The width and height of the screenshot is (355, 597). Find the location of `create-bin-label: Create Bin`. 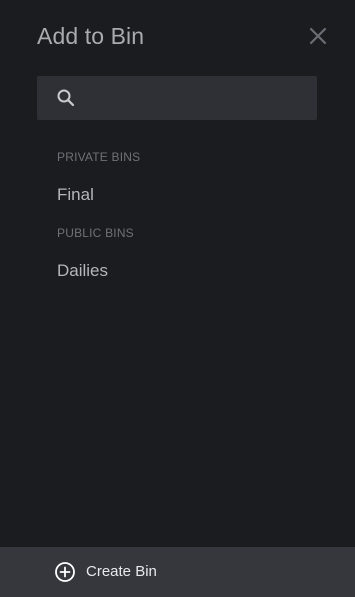

create-bin-label: Create Bin is located at coordinates (121, 571).